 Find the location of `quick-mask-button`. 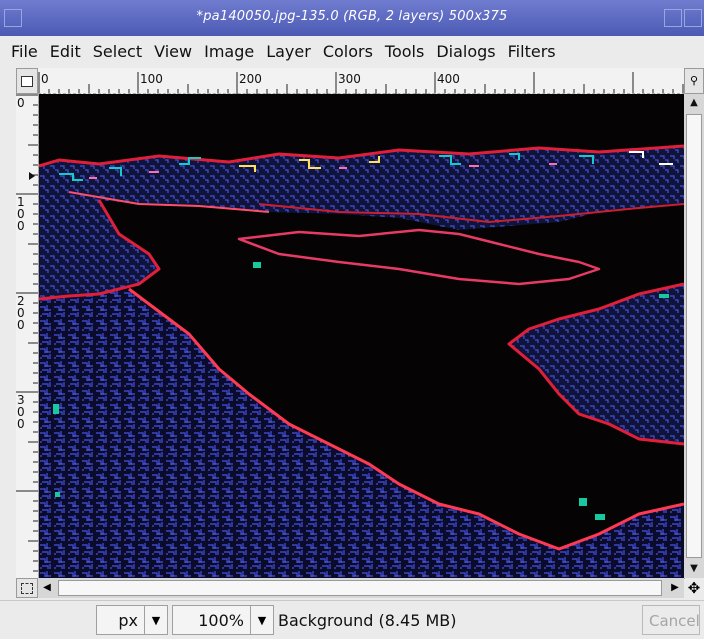

quick-mask-button is located at coordinates (27, 588).